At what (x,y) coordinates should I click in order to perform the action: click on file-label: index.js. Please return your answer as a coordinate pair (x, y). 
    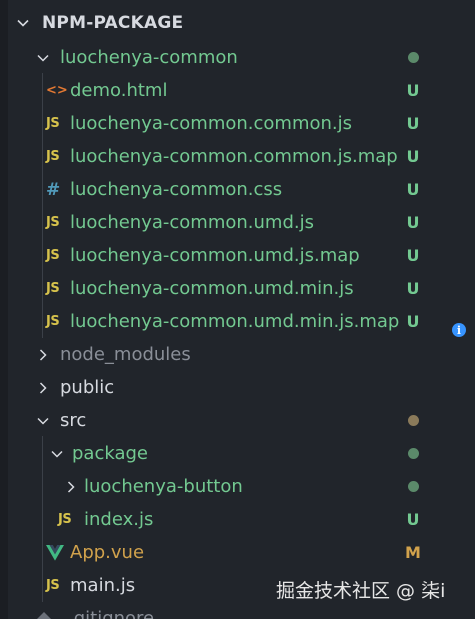
    Looking at the image, I should click on (119, 519).